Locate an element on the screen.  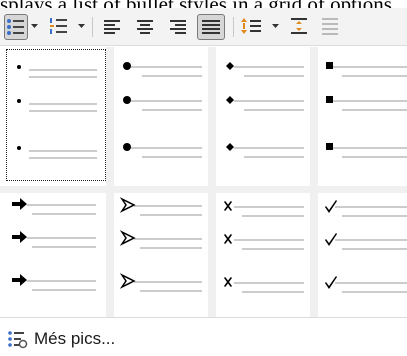
arrow-bullet-preview is located at coordinates (54, 244).